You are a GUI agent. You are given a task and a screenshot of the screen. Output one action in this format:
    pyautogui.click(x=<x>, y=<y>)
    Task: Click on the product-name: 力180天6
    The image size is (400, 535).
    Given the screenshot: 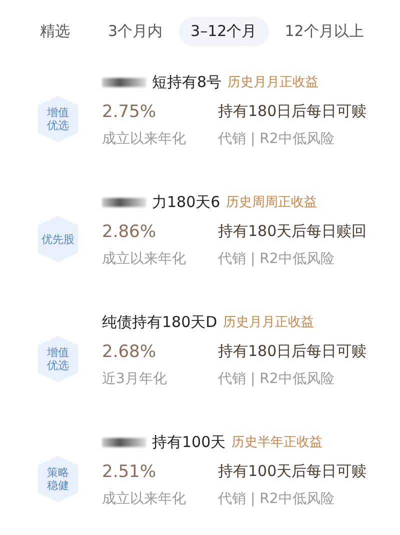 What is the action you would take?
    pyautogui.click(x=186, y=202)
    